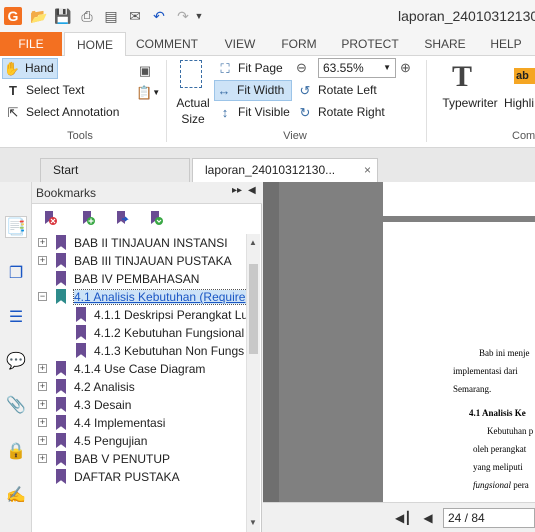 This screenshot has width=535, height=532. Describe the element at coordinates (139, 261) in the screenshot. I see `bookmark-item: + BAB III TINJAUAN PUSTAKA` at that location.